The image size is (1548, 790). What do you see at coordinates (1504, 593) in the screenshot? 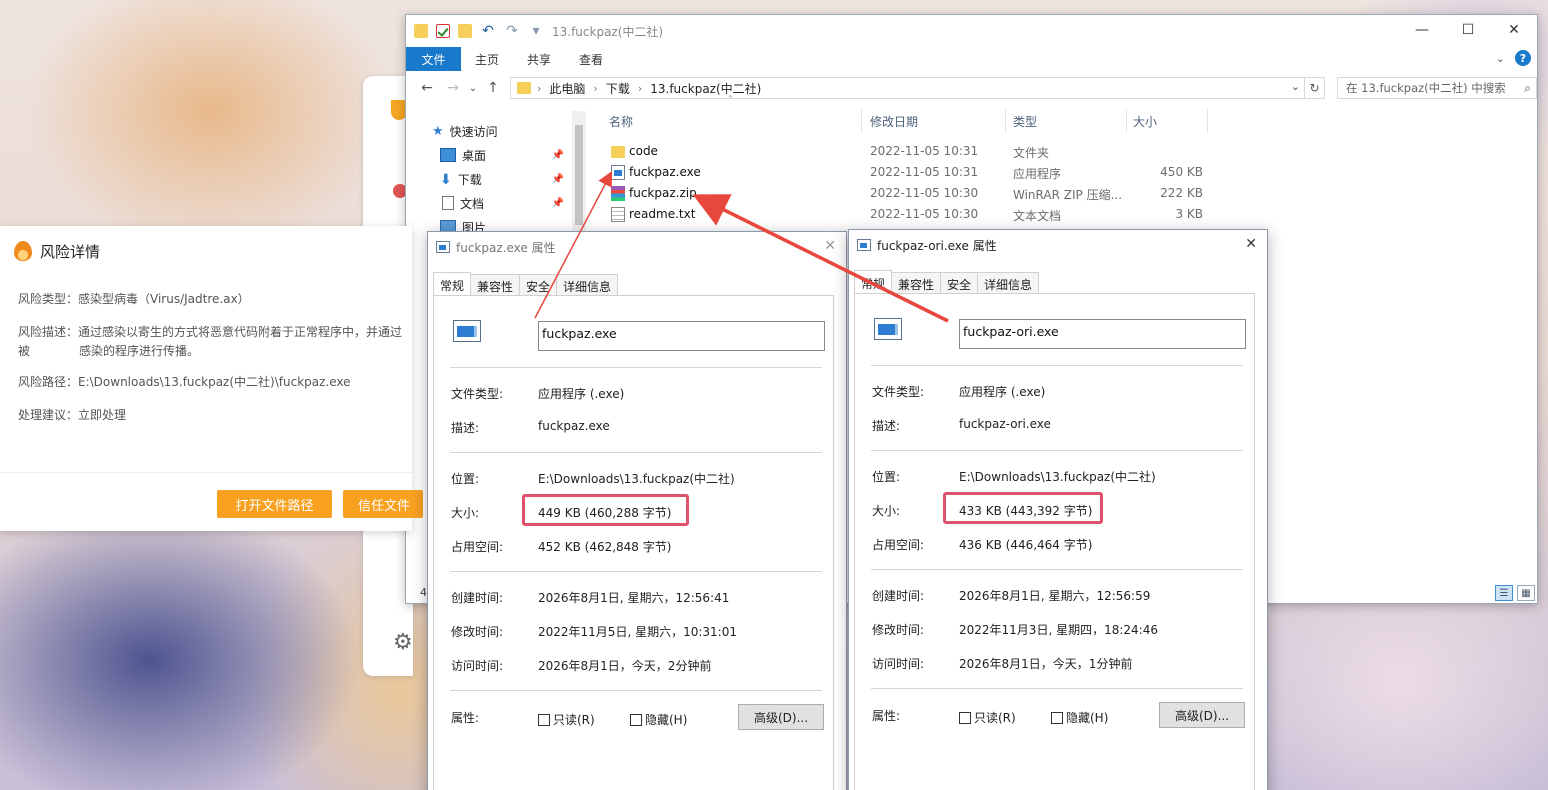
I see `details-view-icon: ☰` at bounding box center [1504, 593].